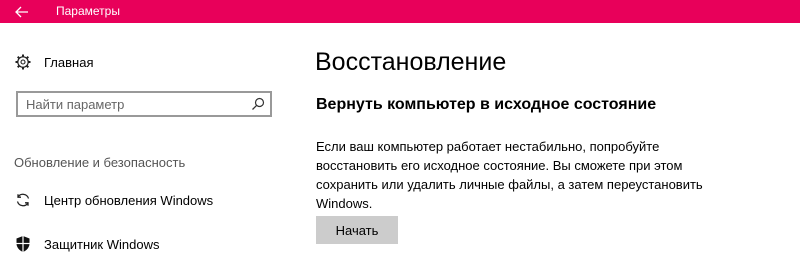 The height and width of the screenshot is (258, 800). I want to click on back-arrow-icon, so click(21, 11).